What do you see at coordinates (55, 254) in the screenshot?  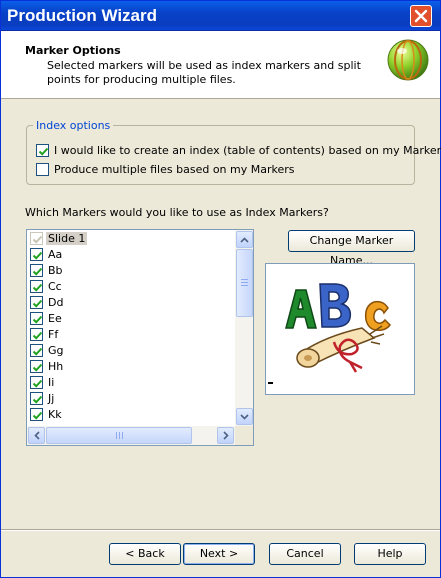 I see `marker-label: Aa` at bounding box center [55, 254].